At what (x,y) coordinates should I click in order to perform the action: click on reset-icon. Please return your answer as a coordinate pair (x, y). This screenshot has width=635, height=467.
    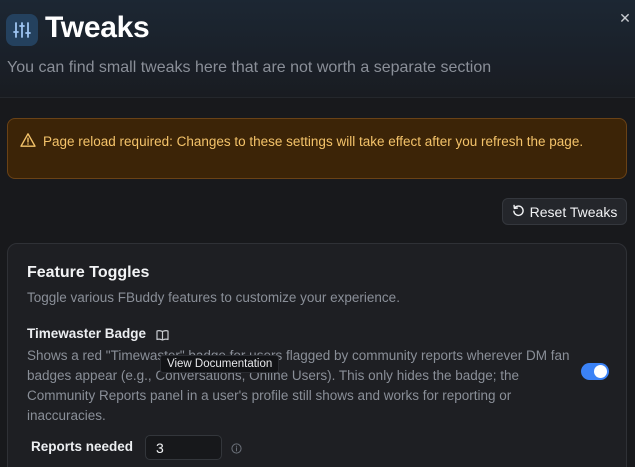
    Looking at the image, I should click on (518, 212).